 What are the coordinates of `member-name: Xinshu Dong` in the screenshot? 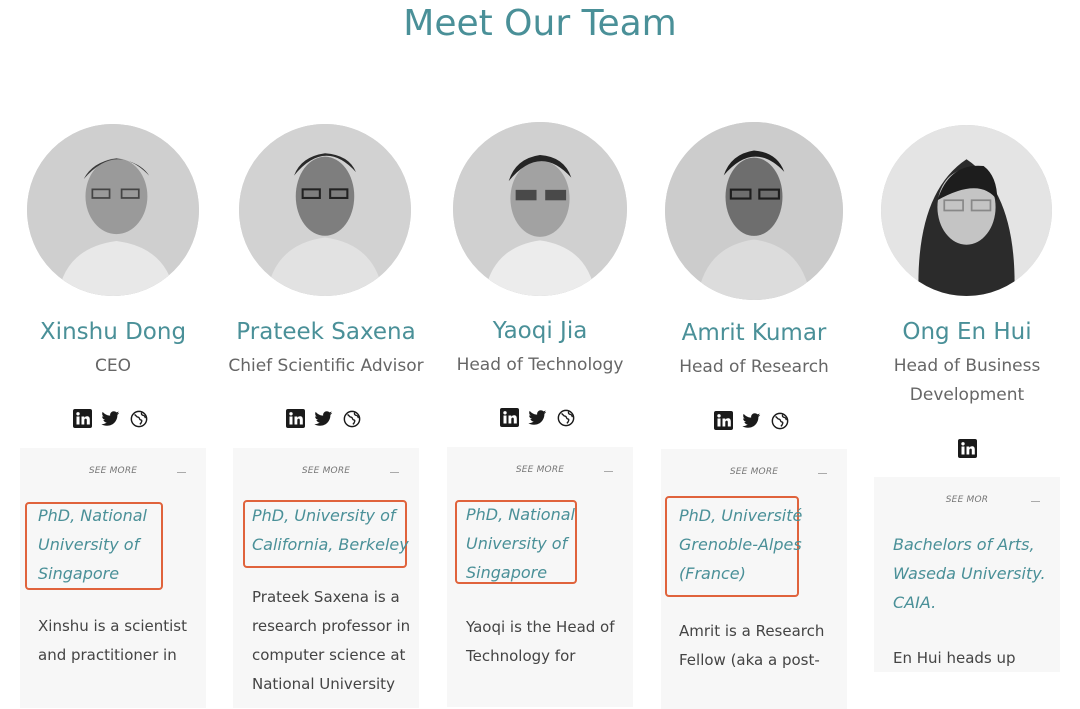 It's located at (113, 332).